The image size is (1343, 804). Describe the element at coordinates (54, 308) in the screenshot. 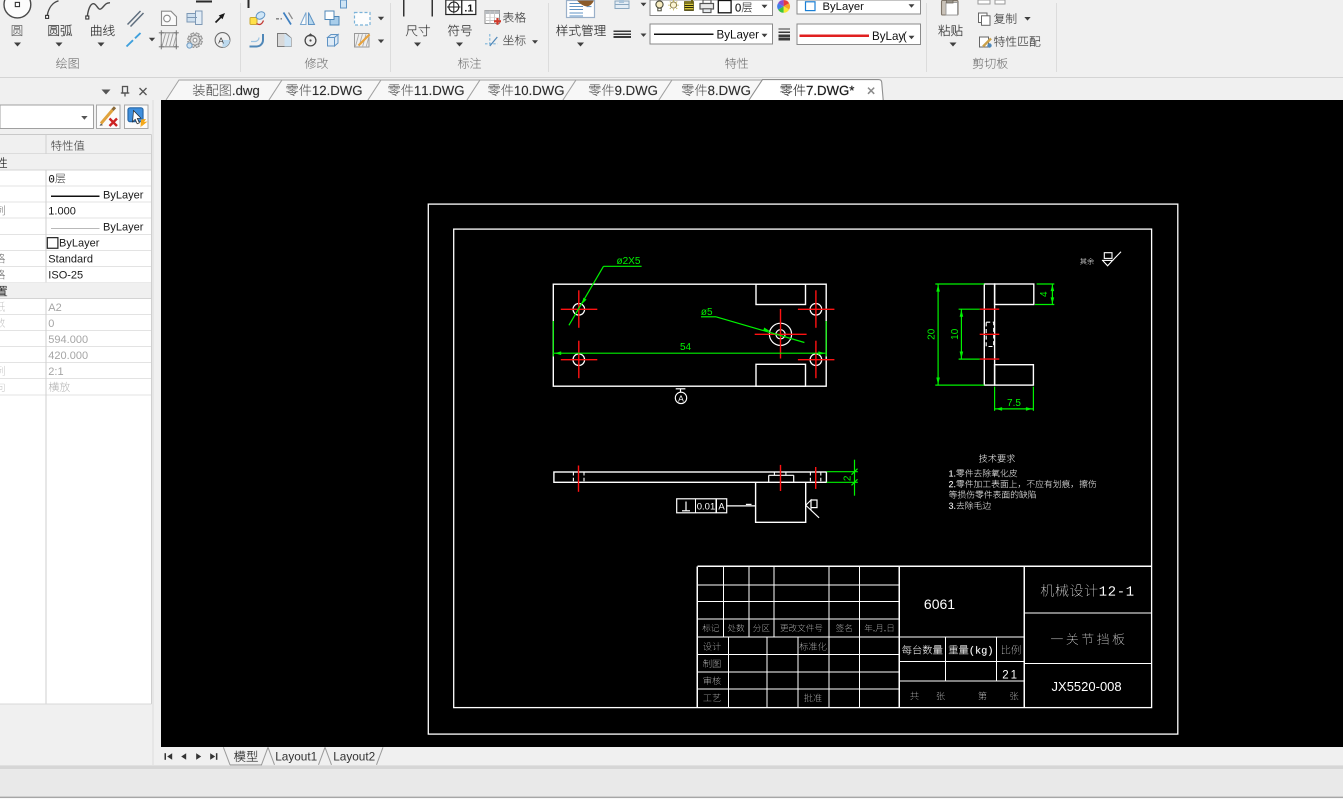

I see `svg-text: A2` at that location.